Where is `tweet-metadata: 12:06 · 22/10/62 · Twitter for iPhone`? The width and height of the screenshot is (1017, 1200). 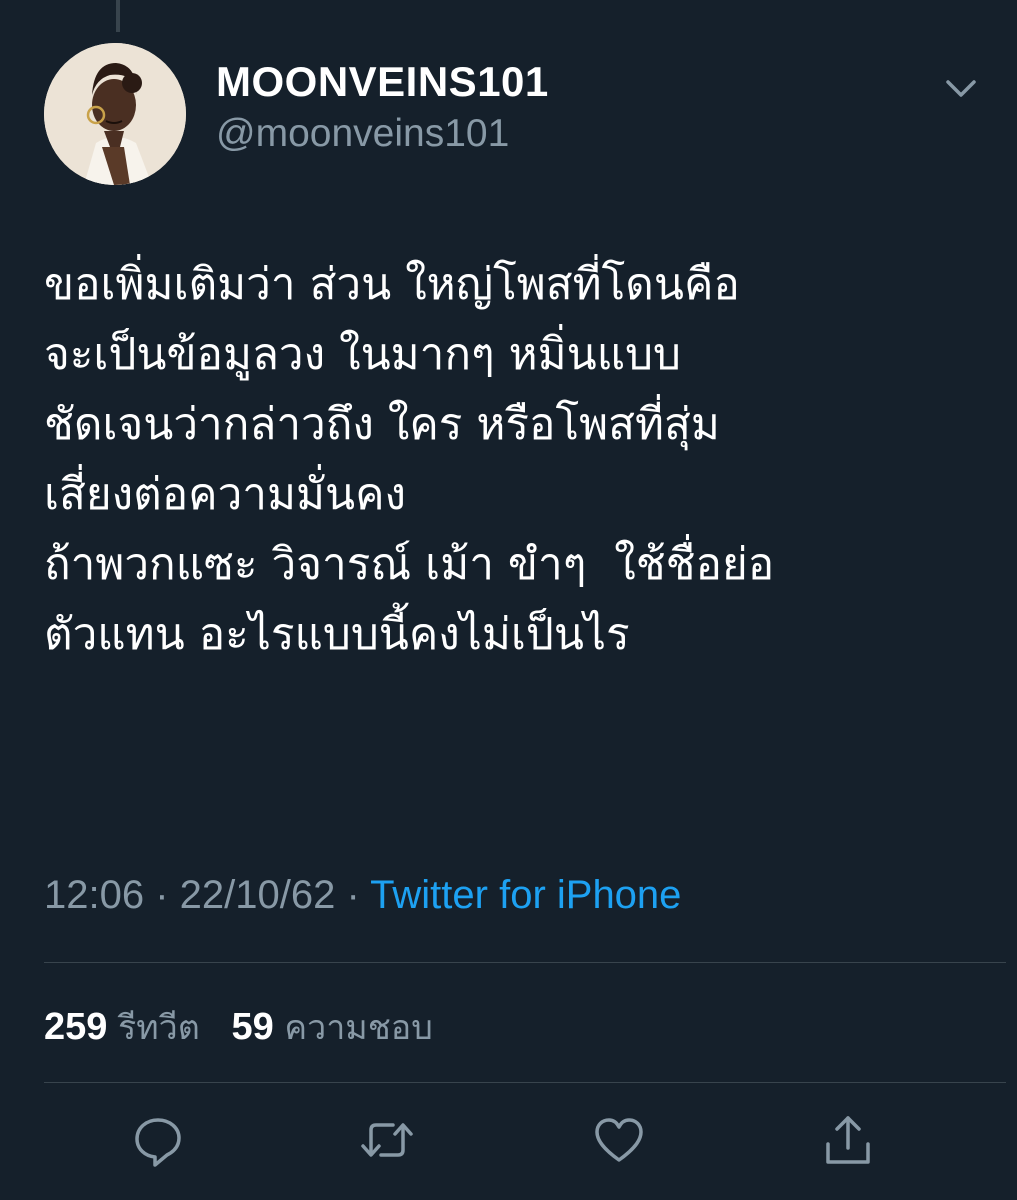
tweet-metadata: 12:06 · 22/10/62 · Twitter for iPhone is located at coordinates (362, 895).